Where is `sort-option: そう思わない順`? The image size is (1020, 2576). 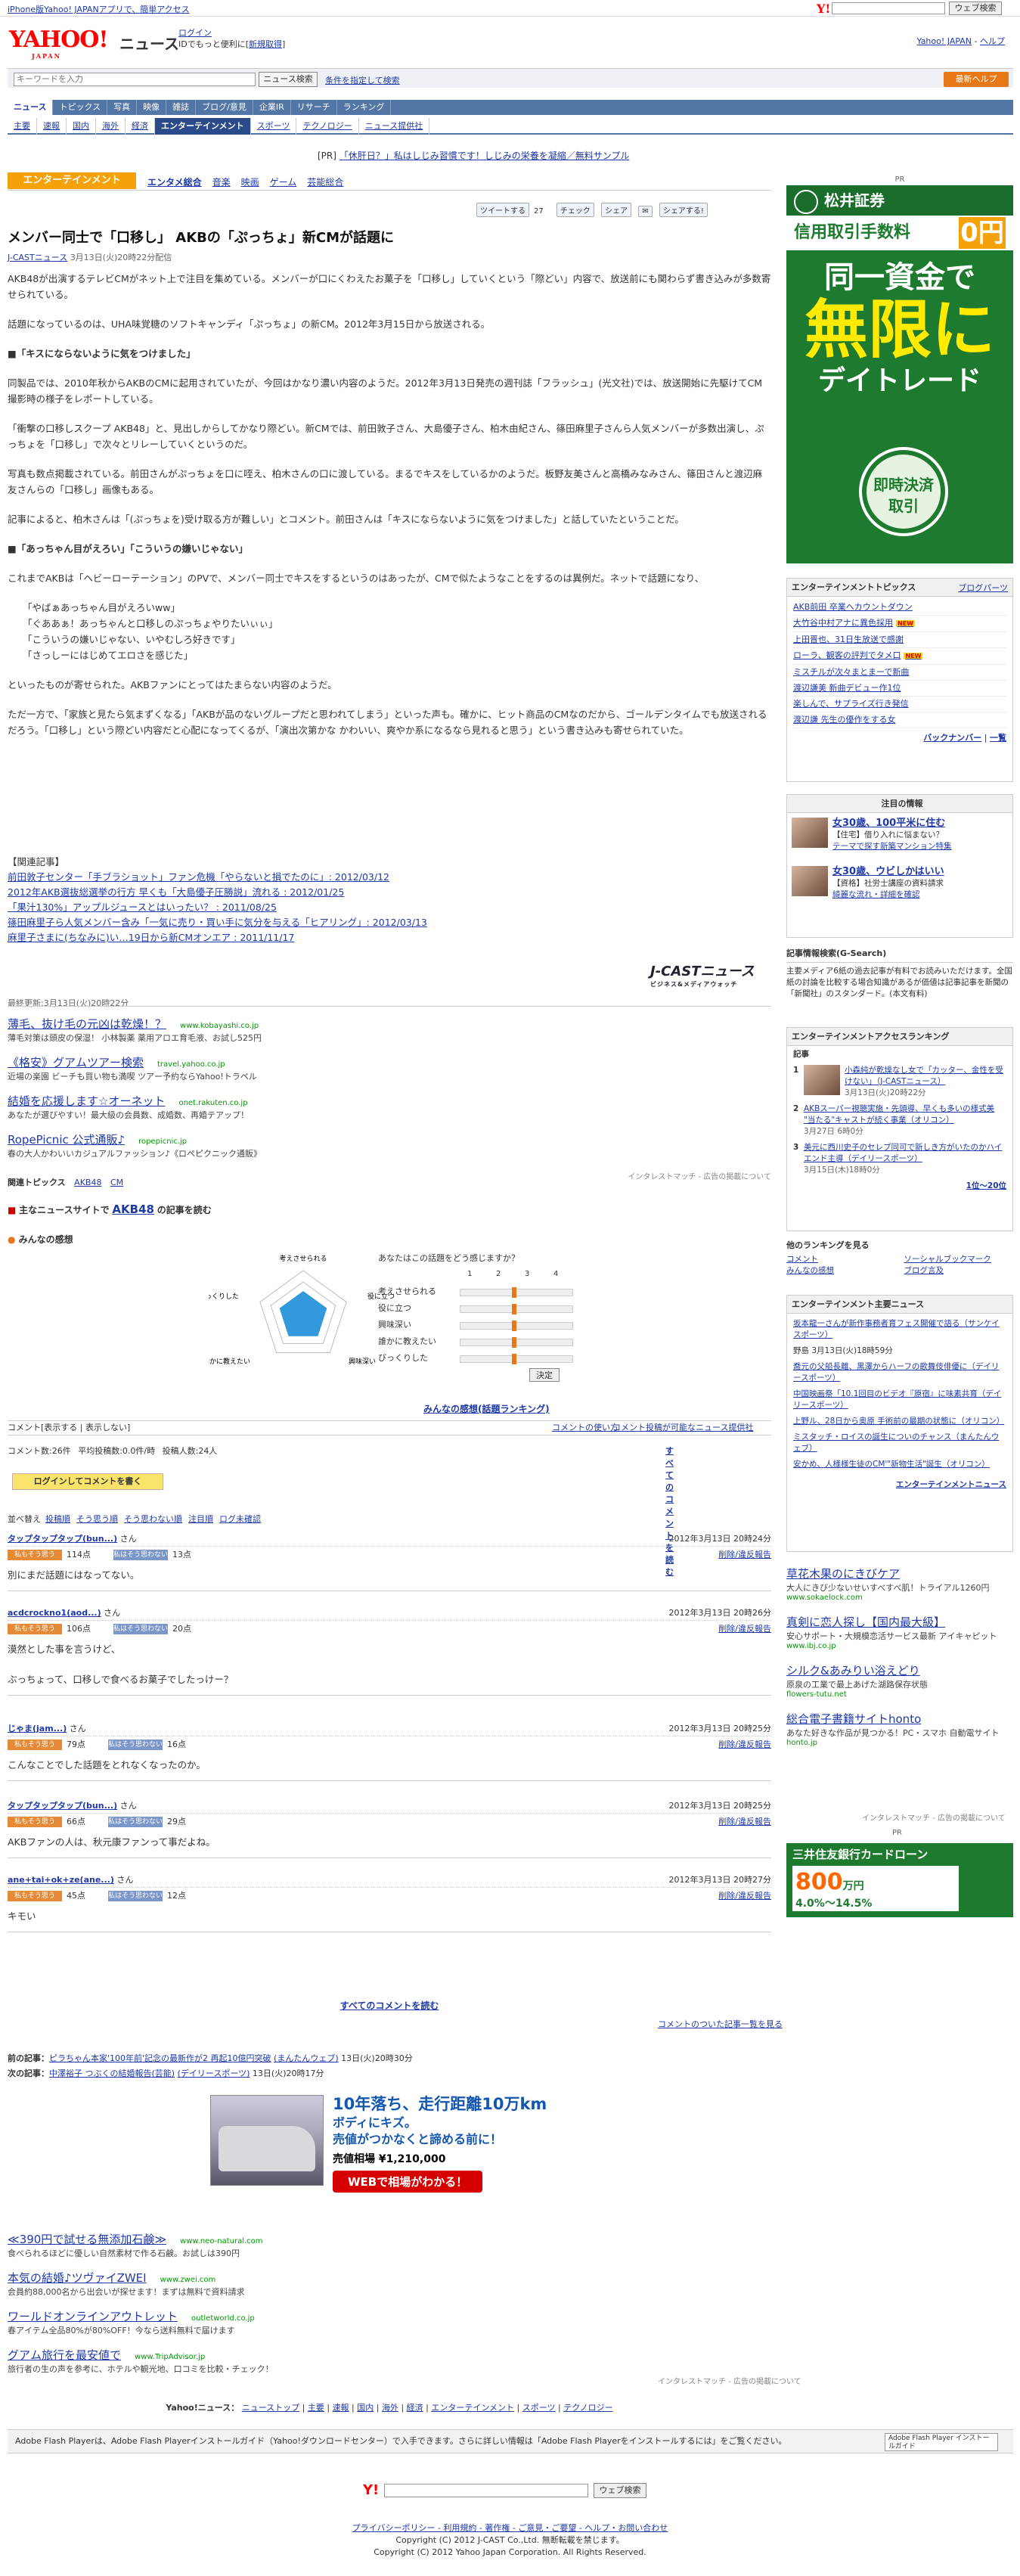
sort-option: そう思わない順 is located at coordinates (153, 1519).